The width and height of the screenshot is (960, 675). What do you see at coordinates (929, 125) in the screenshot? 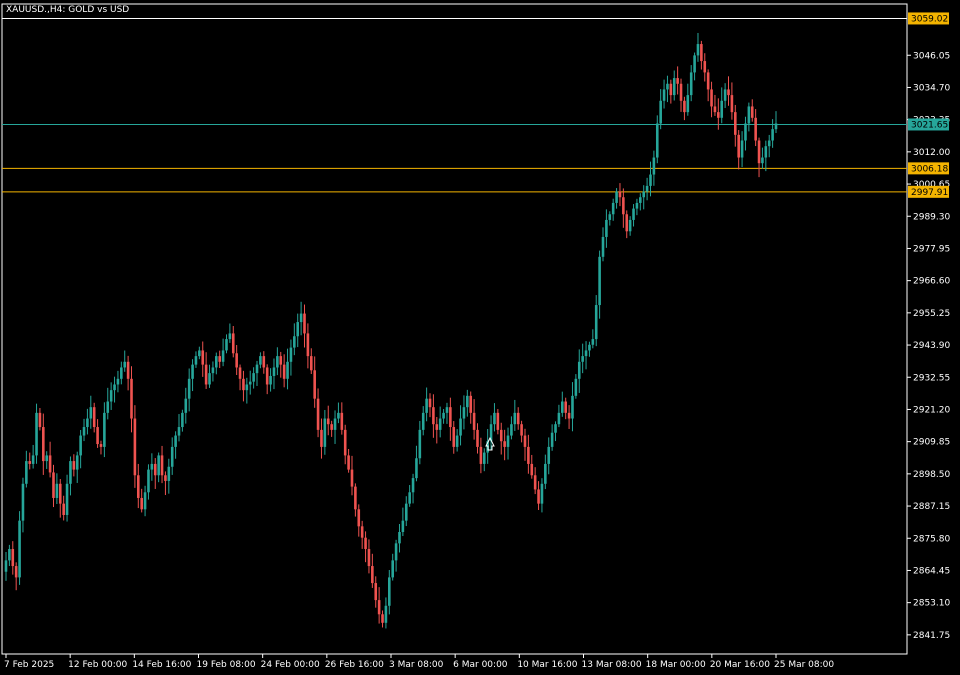
I see `price-tag-label: 3021.65` at bounding box center [929, 125].